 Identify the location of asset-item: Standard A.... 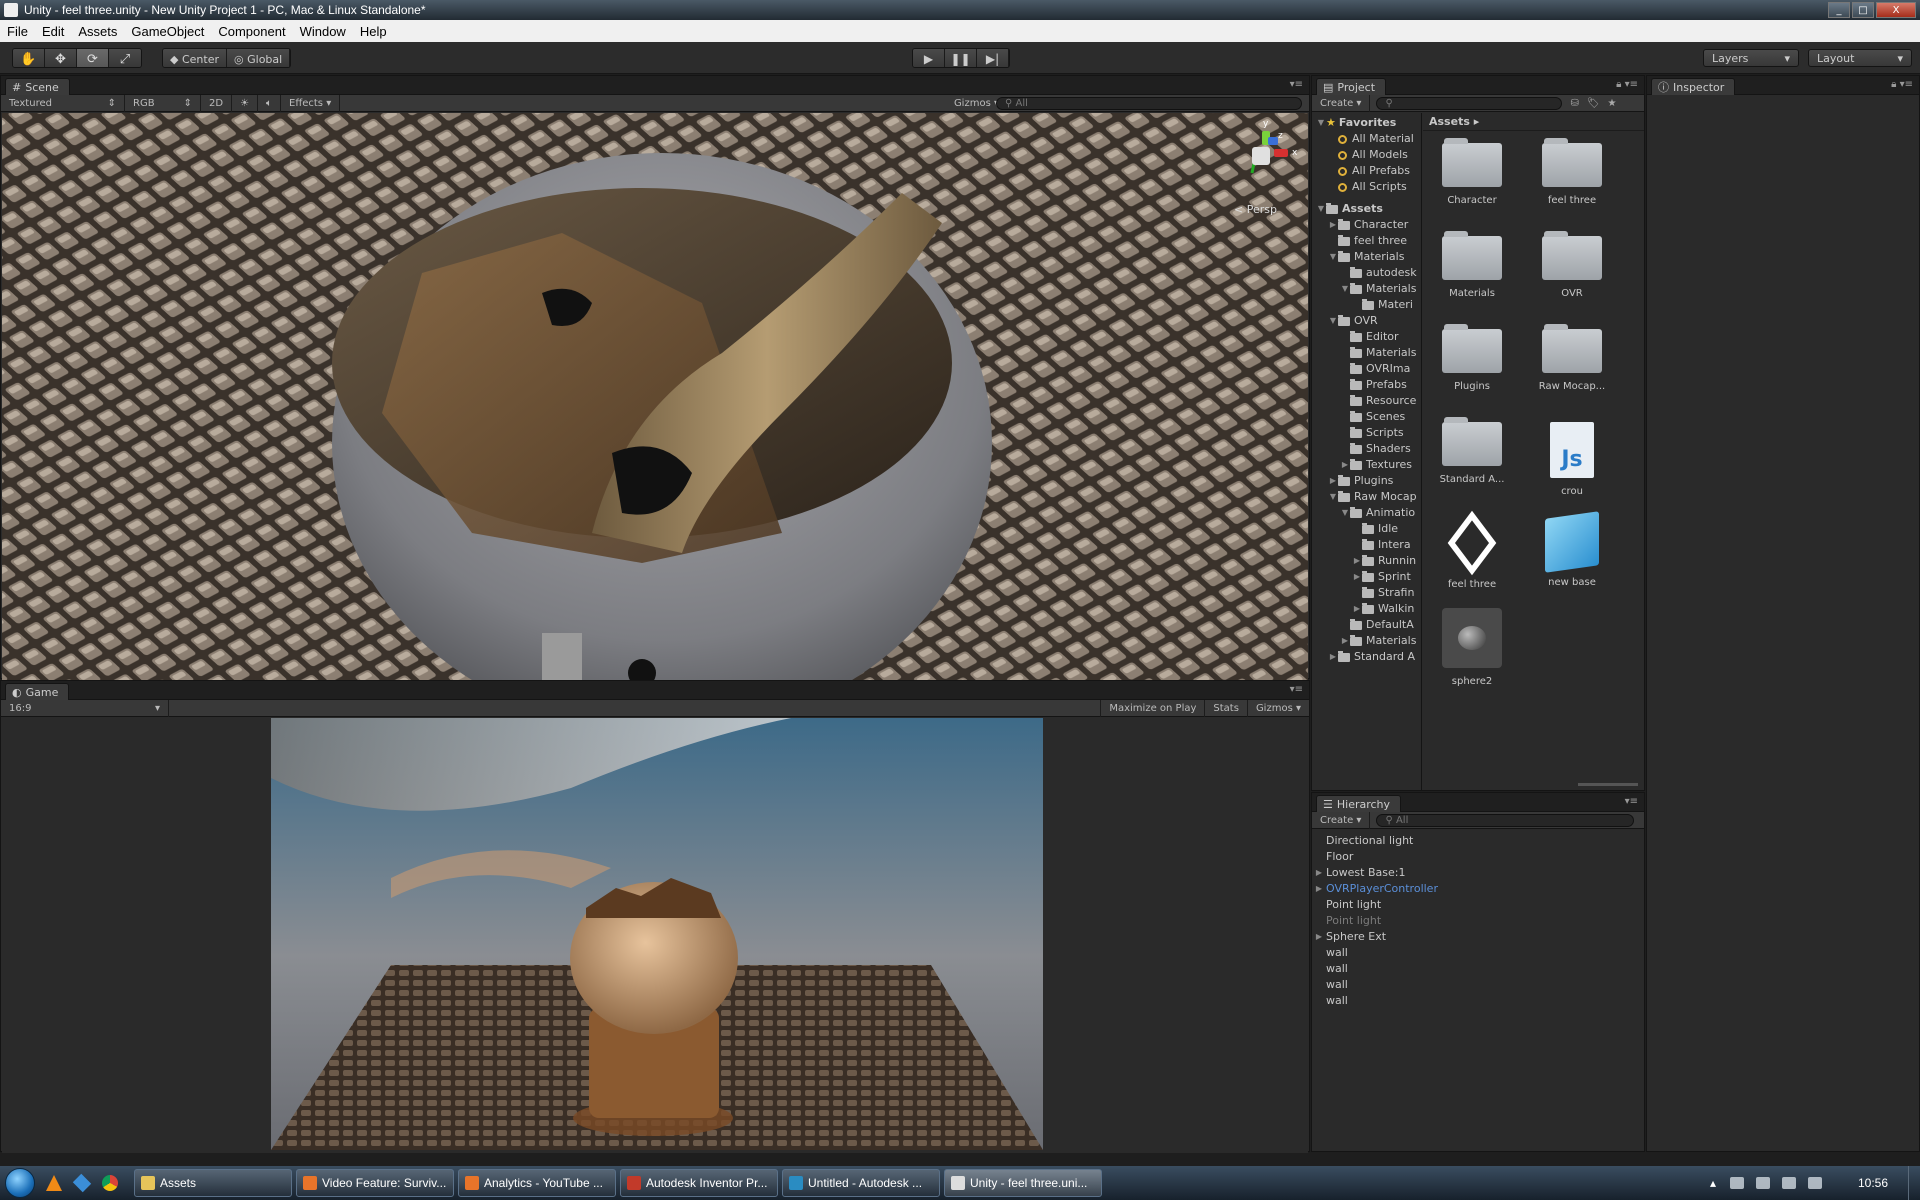
(1472, 451).